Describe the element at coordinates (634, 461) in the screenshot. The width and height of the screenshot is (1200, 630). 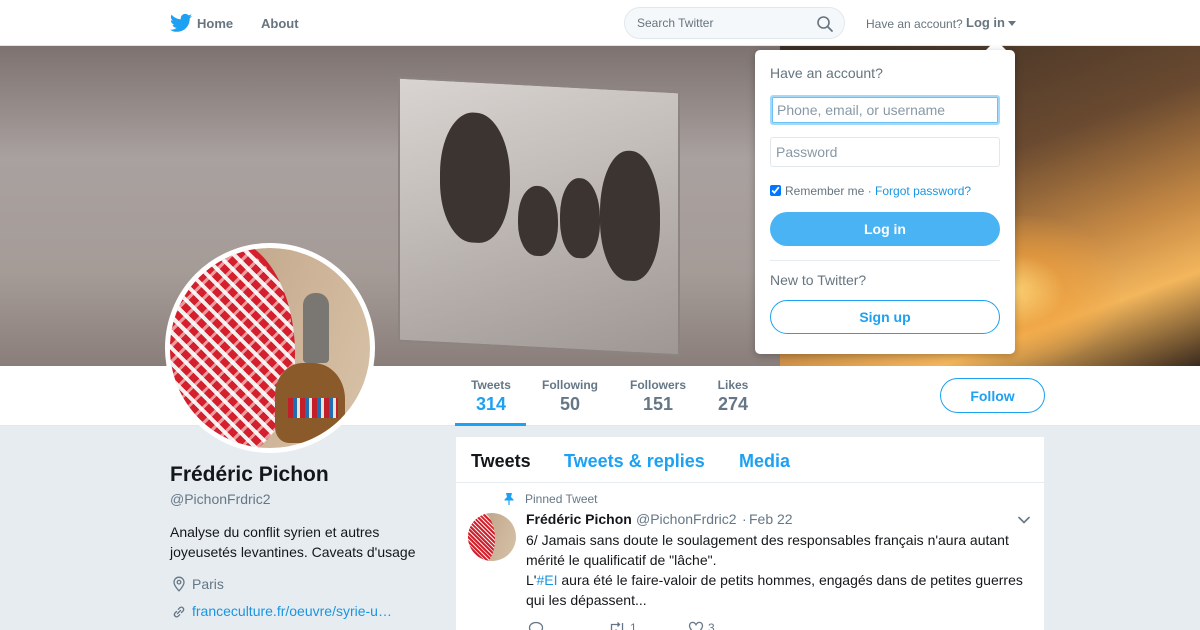
I see `tab-tweets-replies: Tweets & replies` at that location.